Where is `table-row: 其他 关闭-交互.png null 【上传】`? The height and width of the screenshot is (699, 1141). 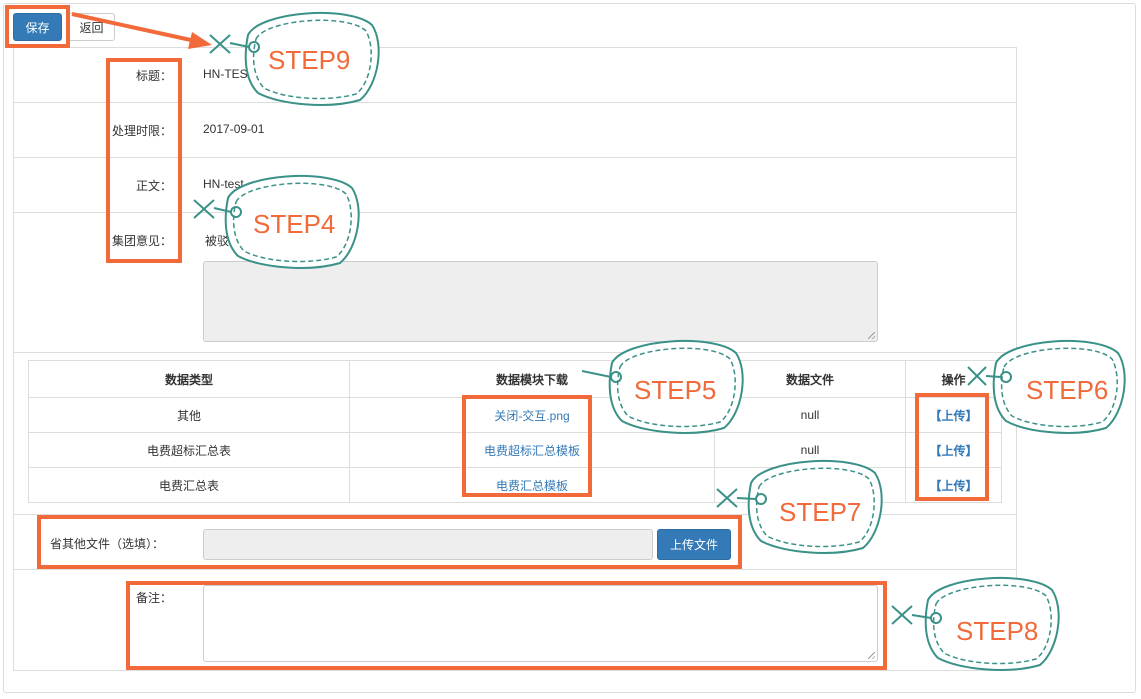 table-row: 其他 关闭-交互.png null 【上传】 is located at coordinates (515, 415).